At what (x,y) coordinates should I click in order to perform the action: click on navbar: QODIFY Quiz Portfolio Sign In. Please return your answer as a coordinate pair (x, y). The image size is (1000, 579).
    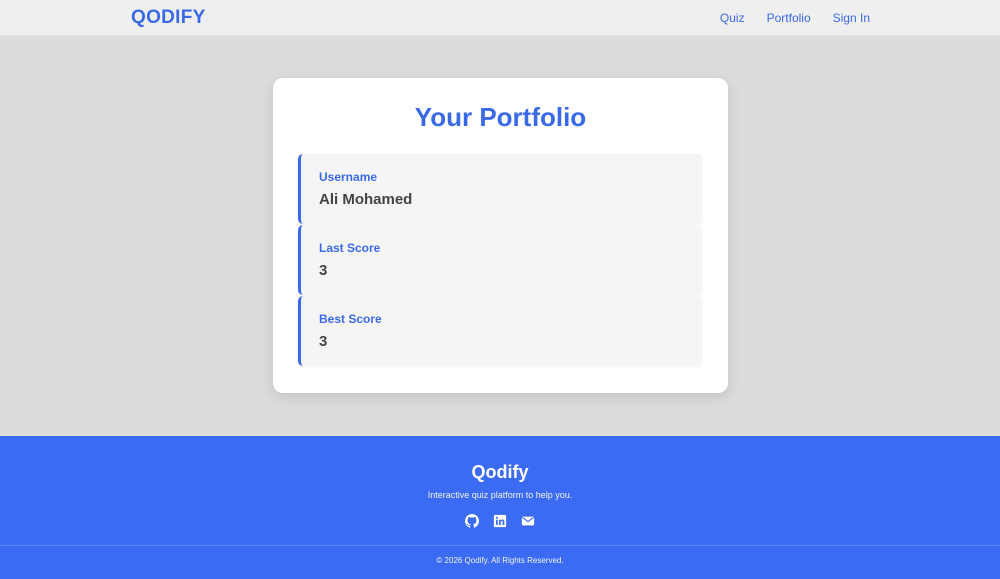
    Looking at the image, I should click on (500, 18).